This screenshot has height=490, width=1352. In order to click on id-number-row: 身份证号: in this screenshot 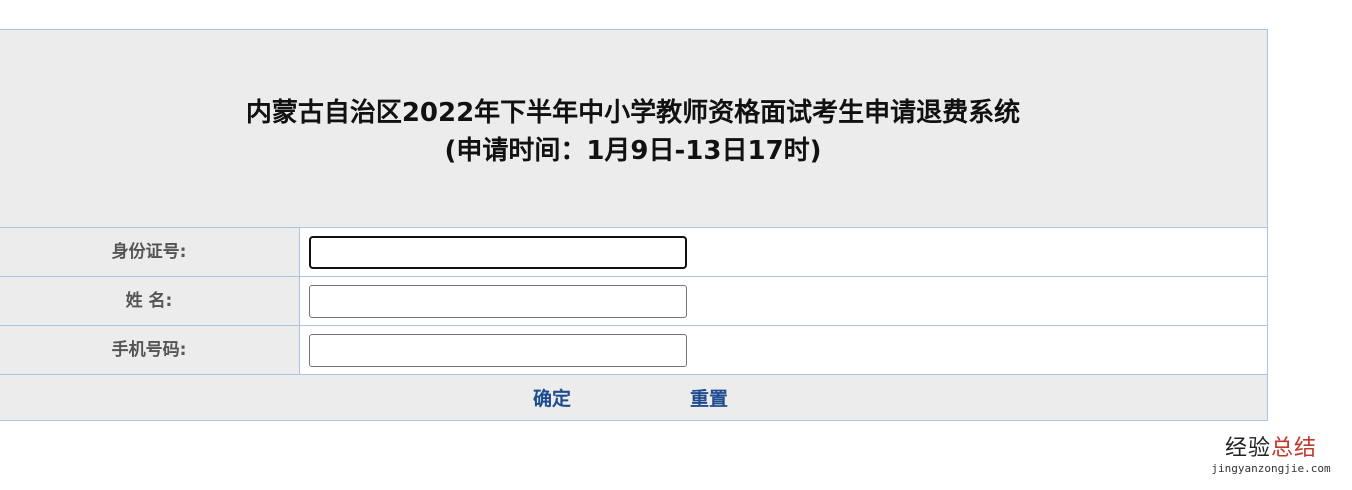, I will do `click(633, 252)`.